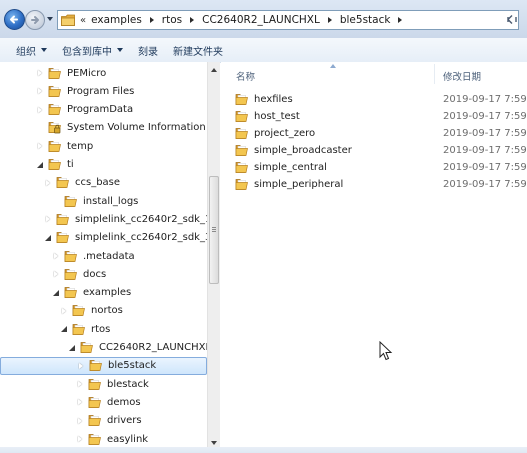 This screenshot has height=453, width=527. Describe the element at coordinates (103, 439) in the screenshot. I see `tree-item-easylink: easylink` at that location.